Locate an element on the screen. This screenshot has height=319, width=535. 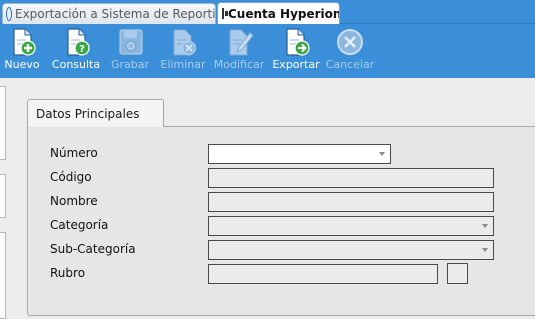
categoria-combo is located at coordinates (351, 226).